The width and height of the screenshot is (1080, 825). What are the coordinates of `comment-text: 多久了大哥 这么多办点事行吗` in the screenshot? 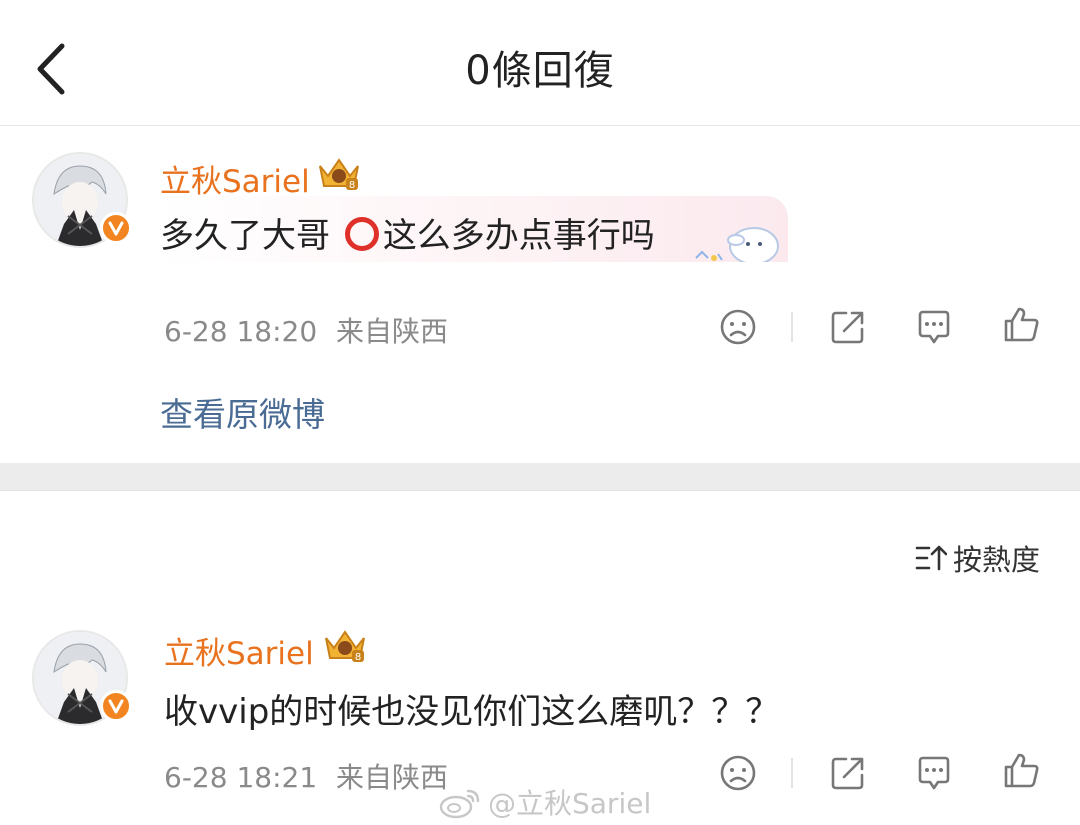 It's located at (407, 232).